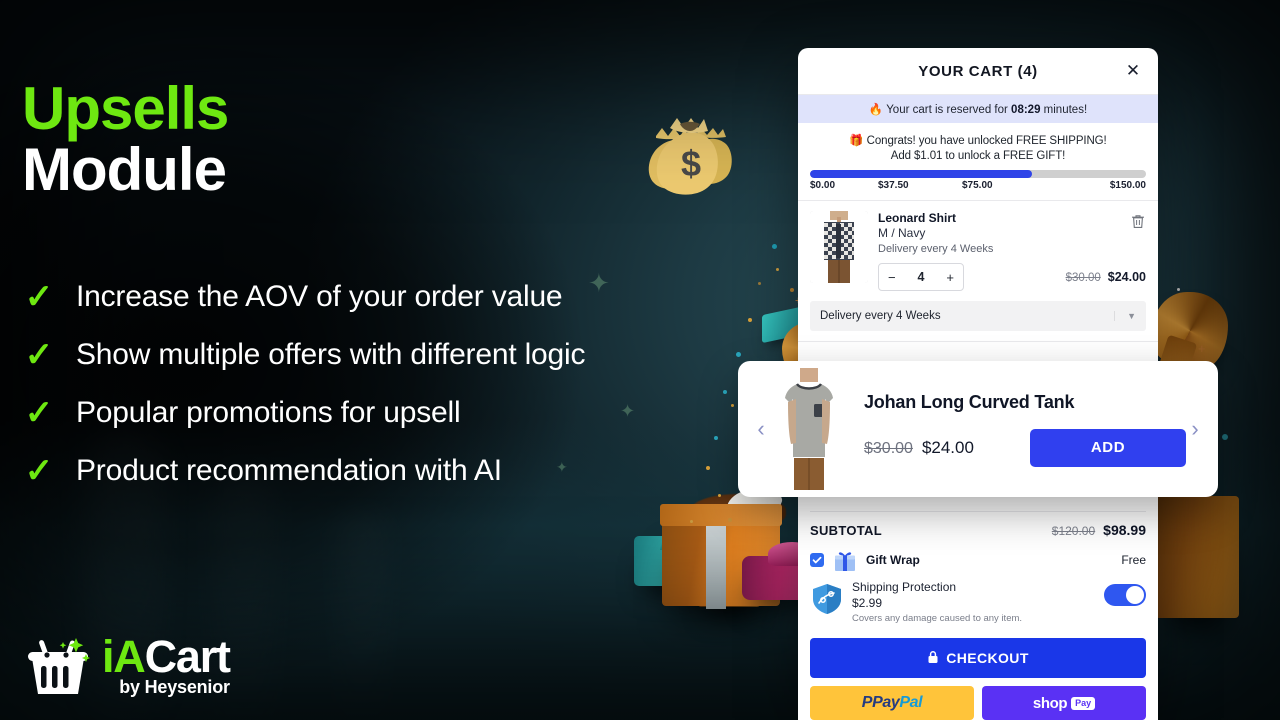  What do you see at coordinates (1099, 530) in the screenshot?
I see `subtotal-prices: $120.00 $98.99` at bounding box center [1099, 530].